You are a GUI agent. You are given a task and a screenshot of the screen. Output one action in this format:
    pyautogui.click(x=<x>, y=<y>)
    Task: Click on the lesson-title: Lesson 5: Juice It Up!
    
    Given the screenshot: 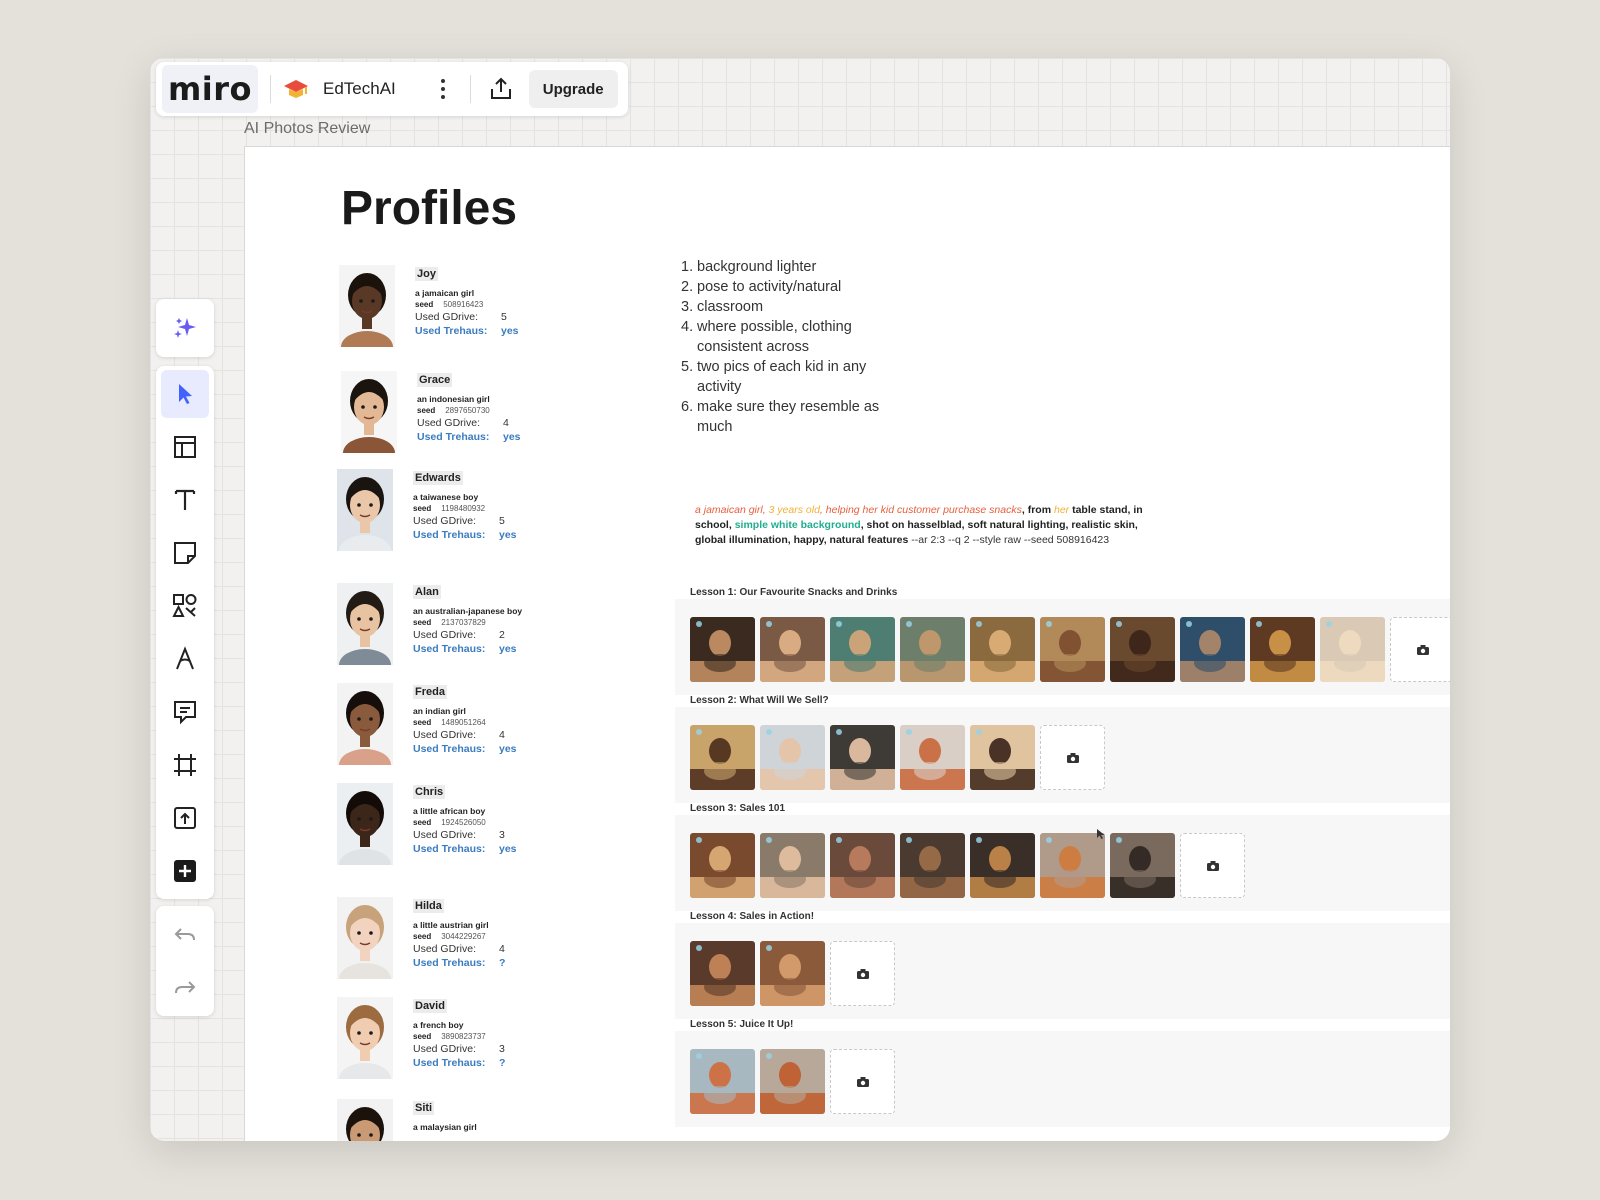 What is the action you would take?
    pyautogui.click(x=1062, y=1024)
    